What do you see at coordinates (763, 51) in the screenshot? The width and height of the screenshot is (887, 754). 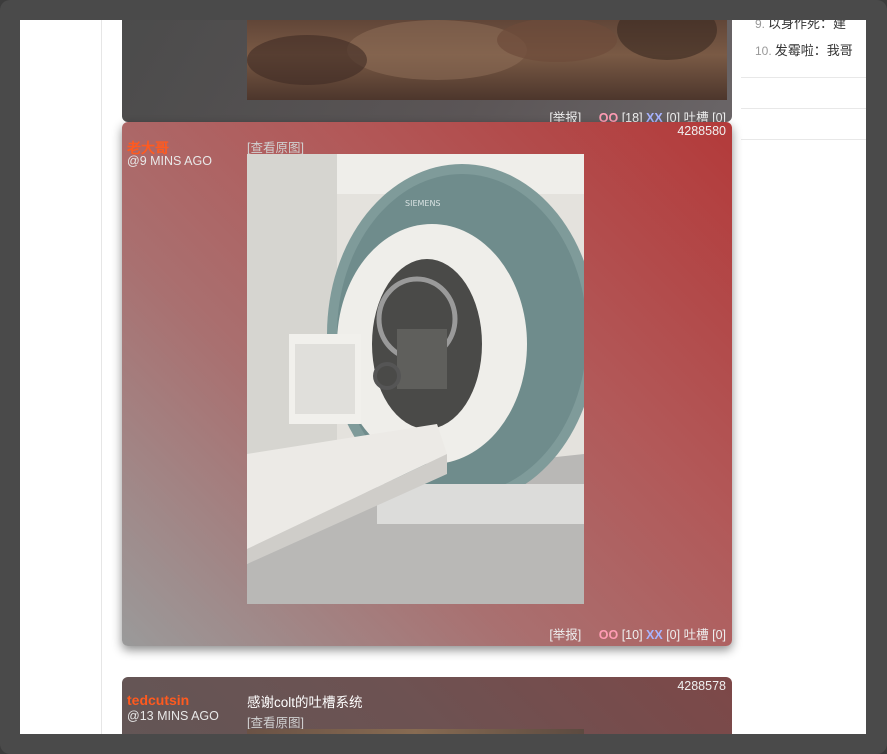 I see `rank-number: 10.` at bounding box center [763, 51].